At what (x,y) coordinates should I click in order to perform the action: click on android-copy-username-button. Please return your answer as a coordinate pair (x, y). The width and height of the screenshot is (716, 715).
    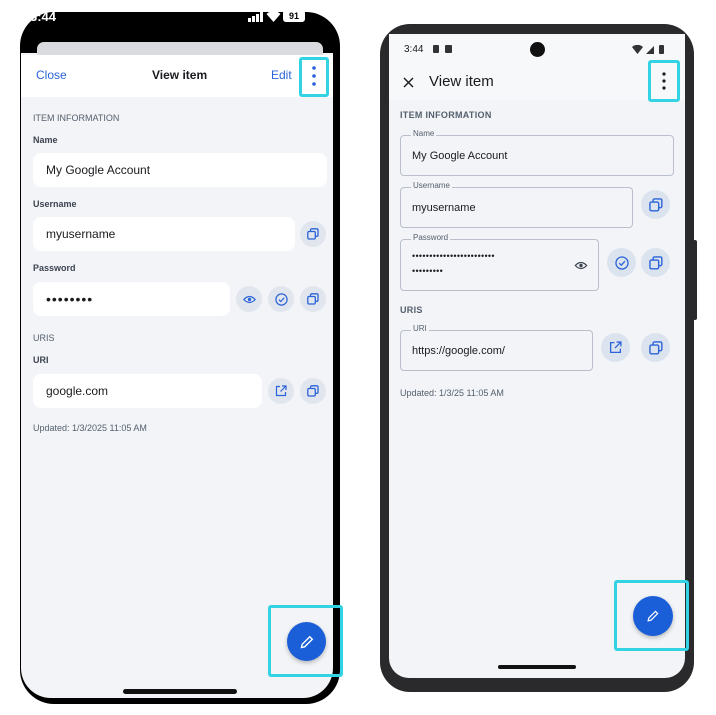
    Looking at the image, I should click on (655, 204).